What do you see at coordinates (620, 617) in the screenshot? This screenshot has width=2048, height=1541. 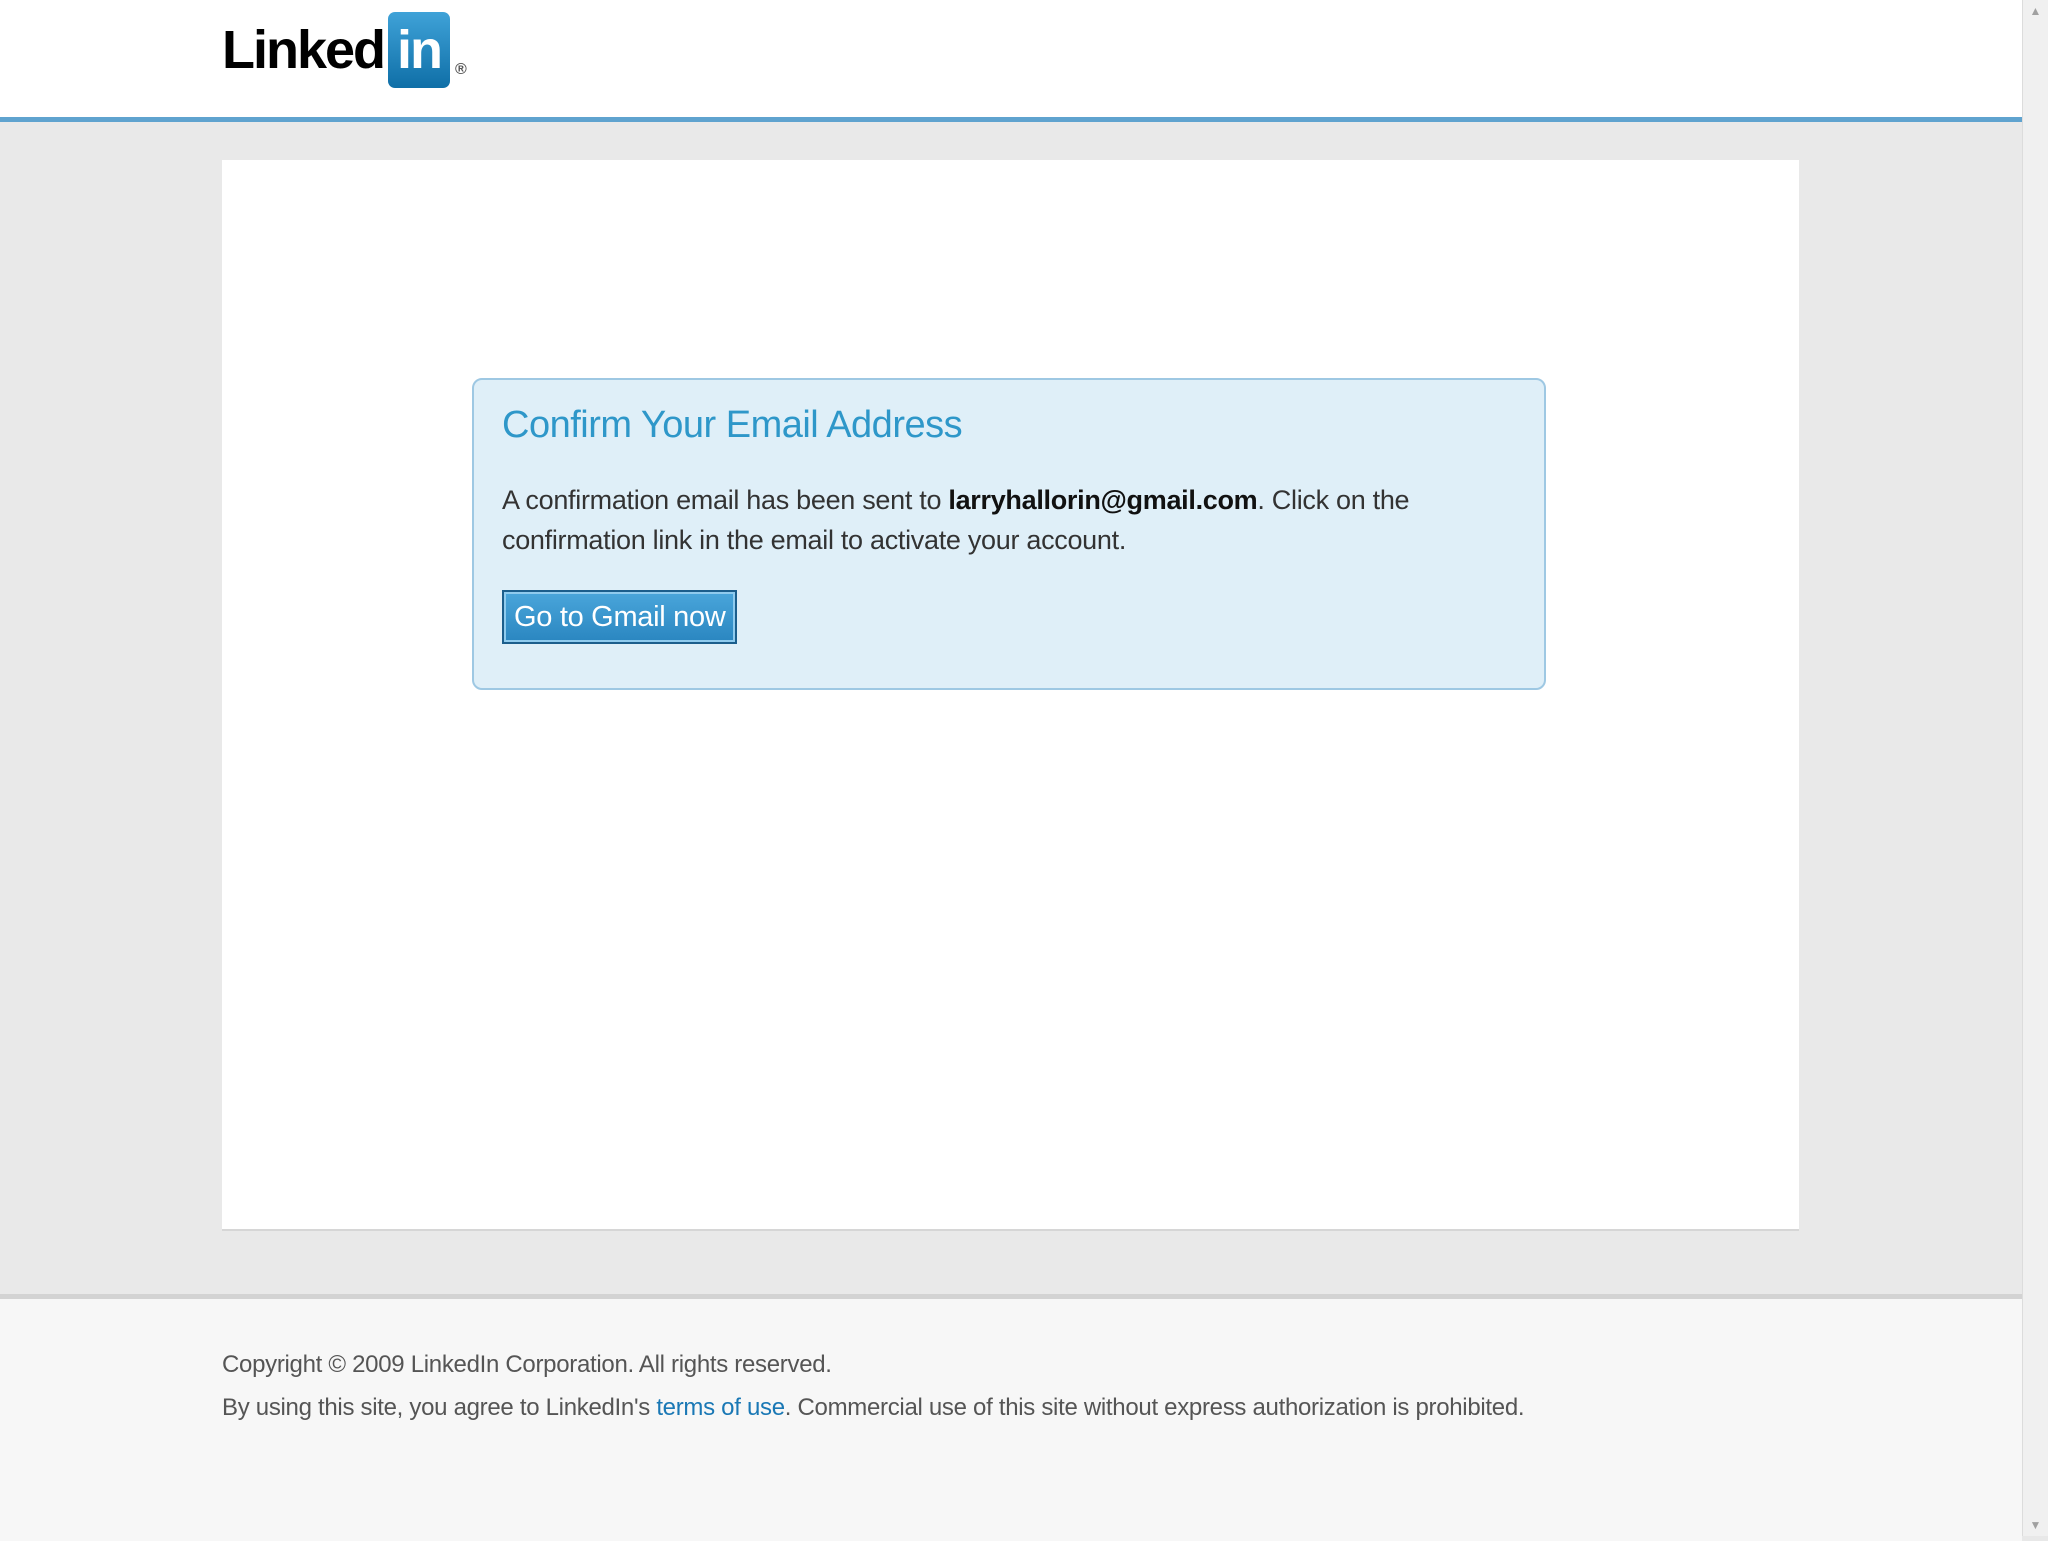 I see `go-to-gmail-button: Go to Gmail now` at bounding box center [620, 617].